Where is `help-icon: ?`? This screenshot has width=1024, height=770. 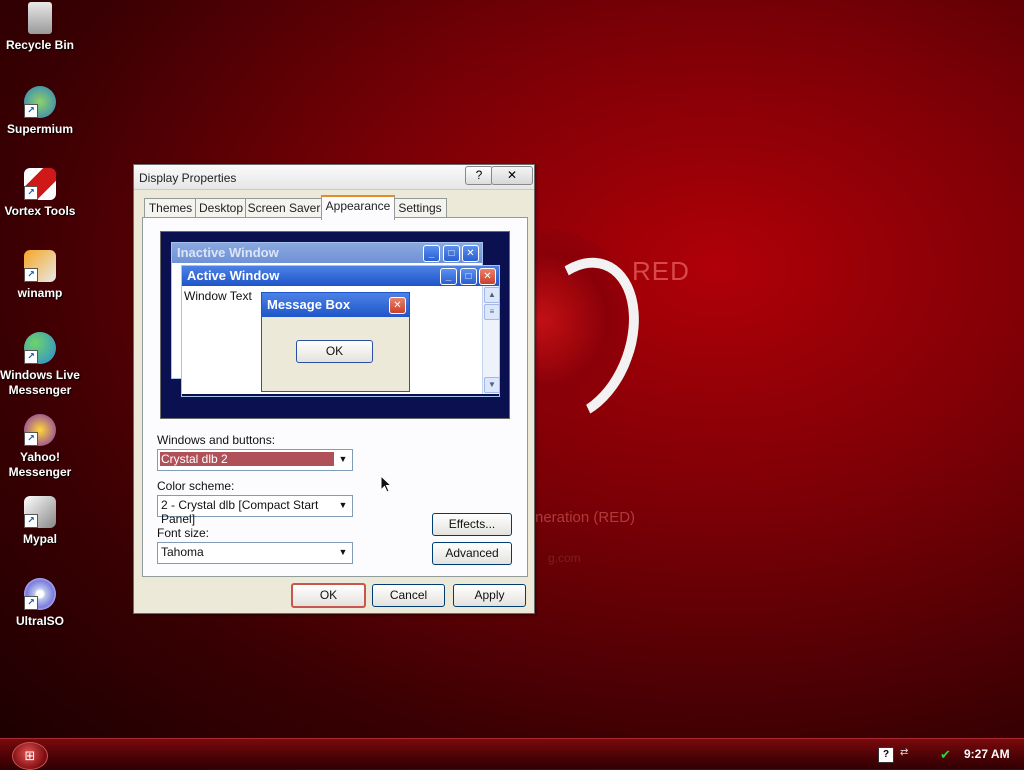
help-icon: ? is located at coordinates (479, 175).